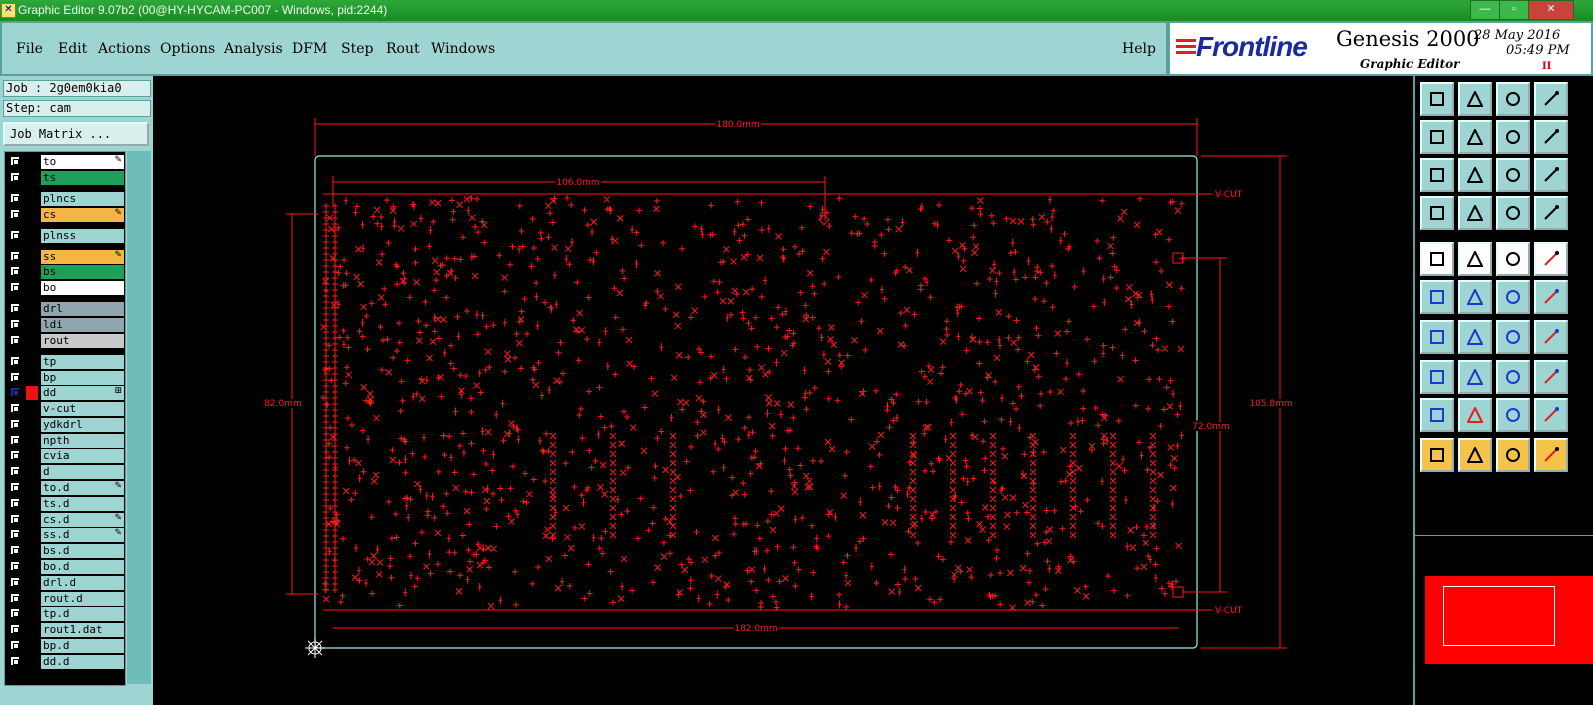 This screenshot has width=1593, height=705. I want to click on layer-row-cvia: cvia, so click(66, 456).